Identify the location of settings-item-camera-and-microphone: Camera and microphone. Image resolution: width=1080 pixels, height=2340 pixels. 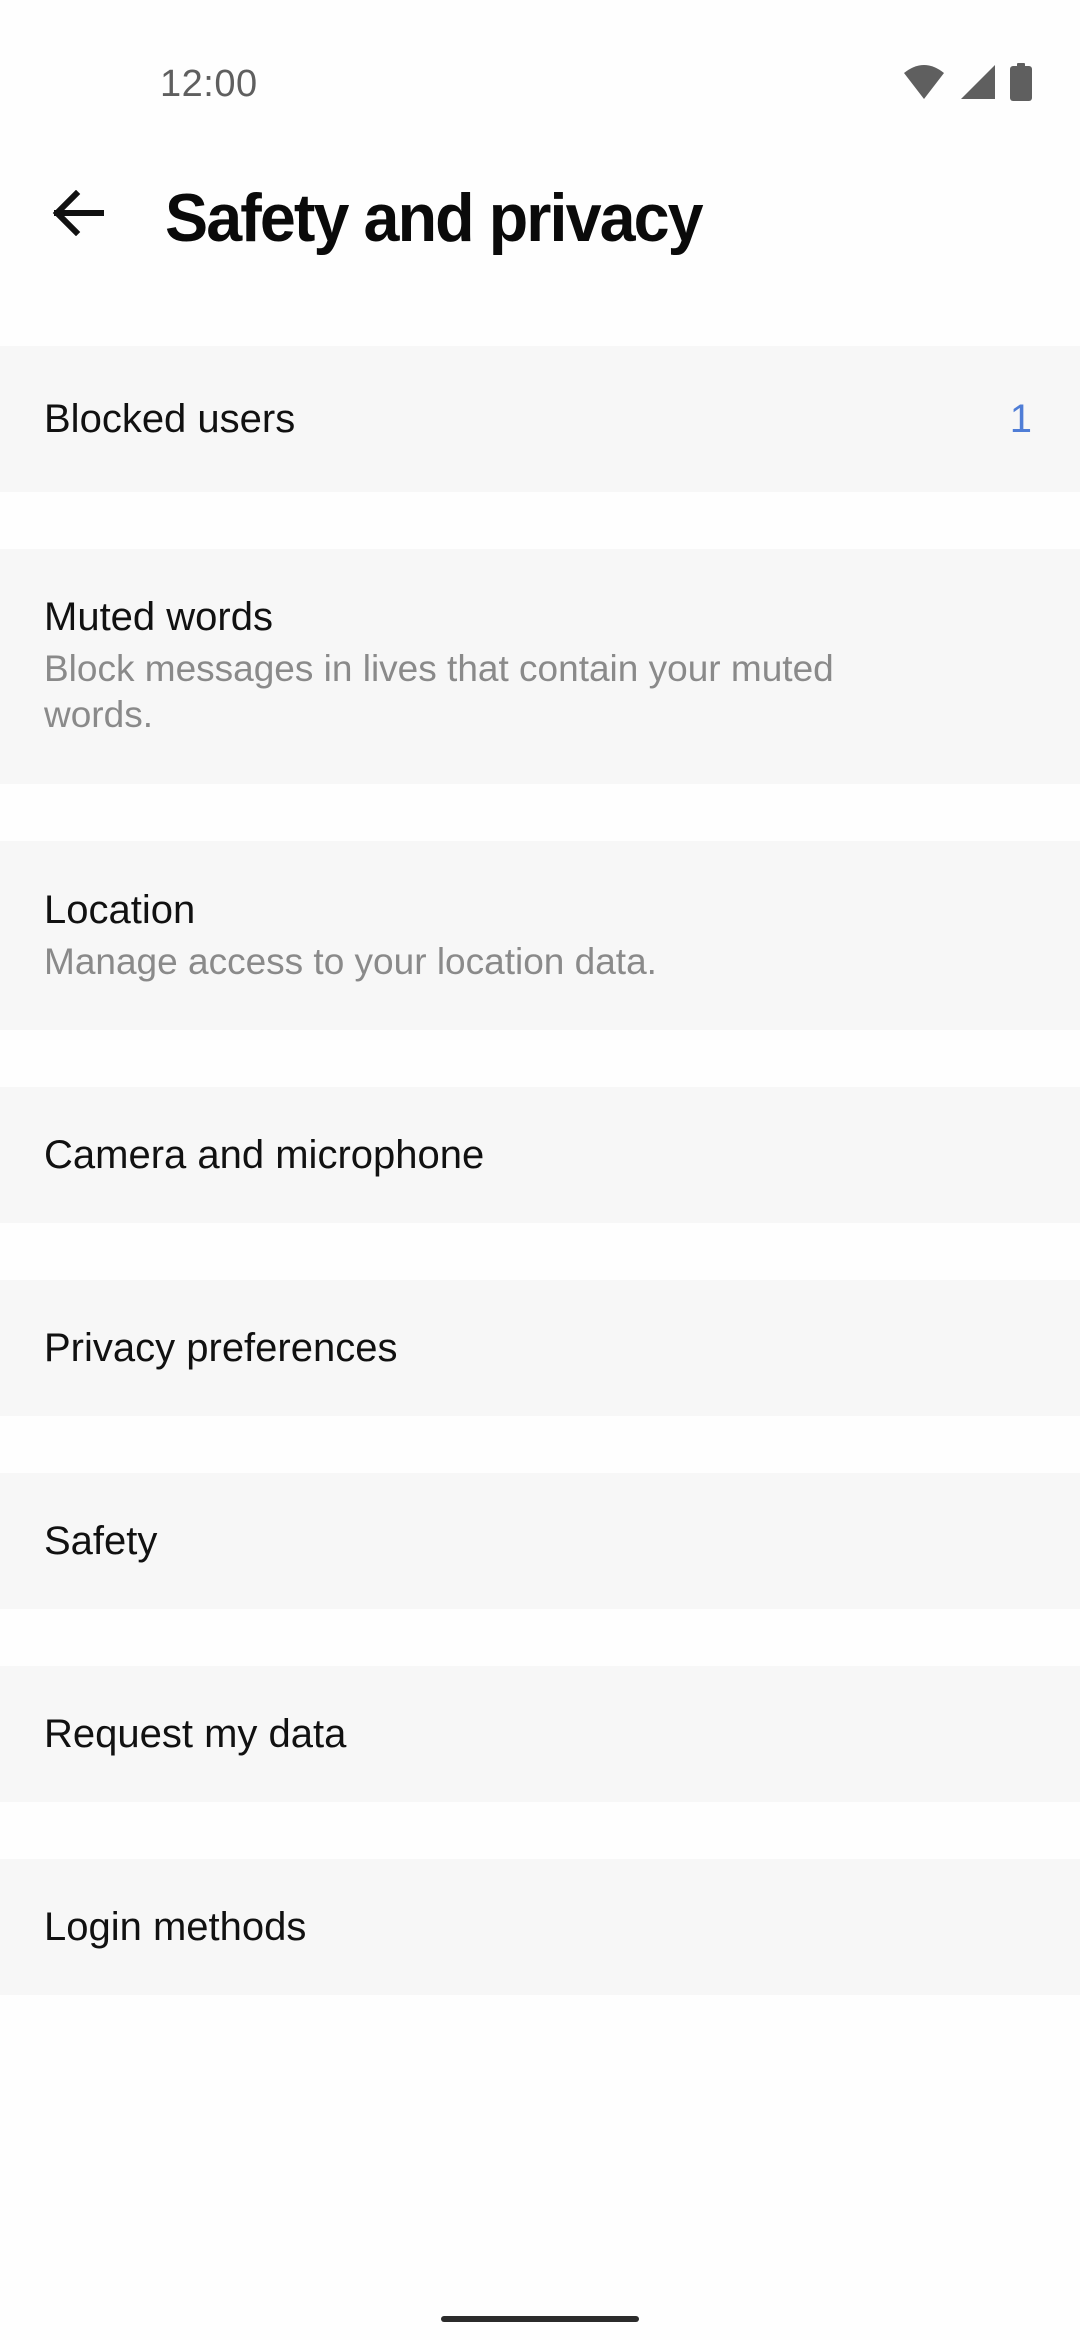
(540, 1155).